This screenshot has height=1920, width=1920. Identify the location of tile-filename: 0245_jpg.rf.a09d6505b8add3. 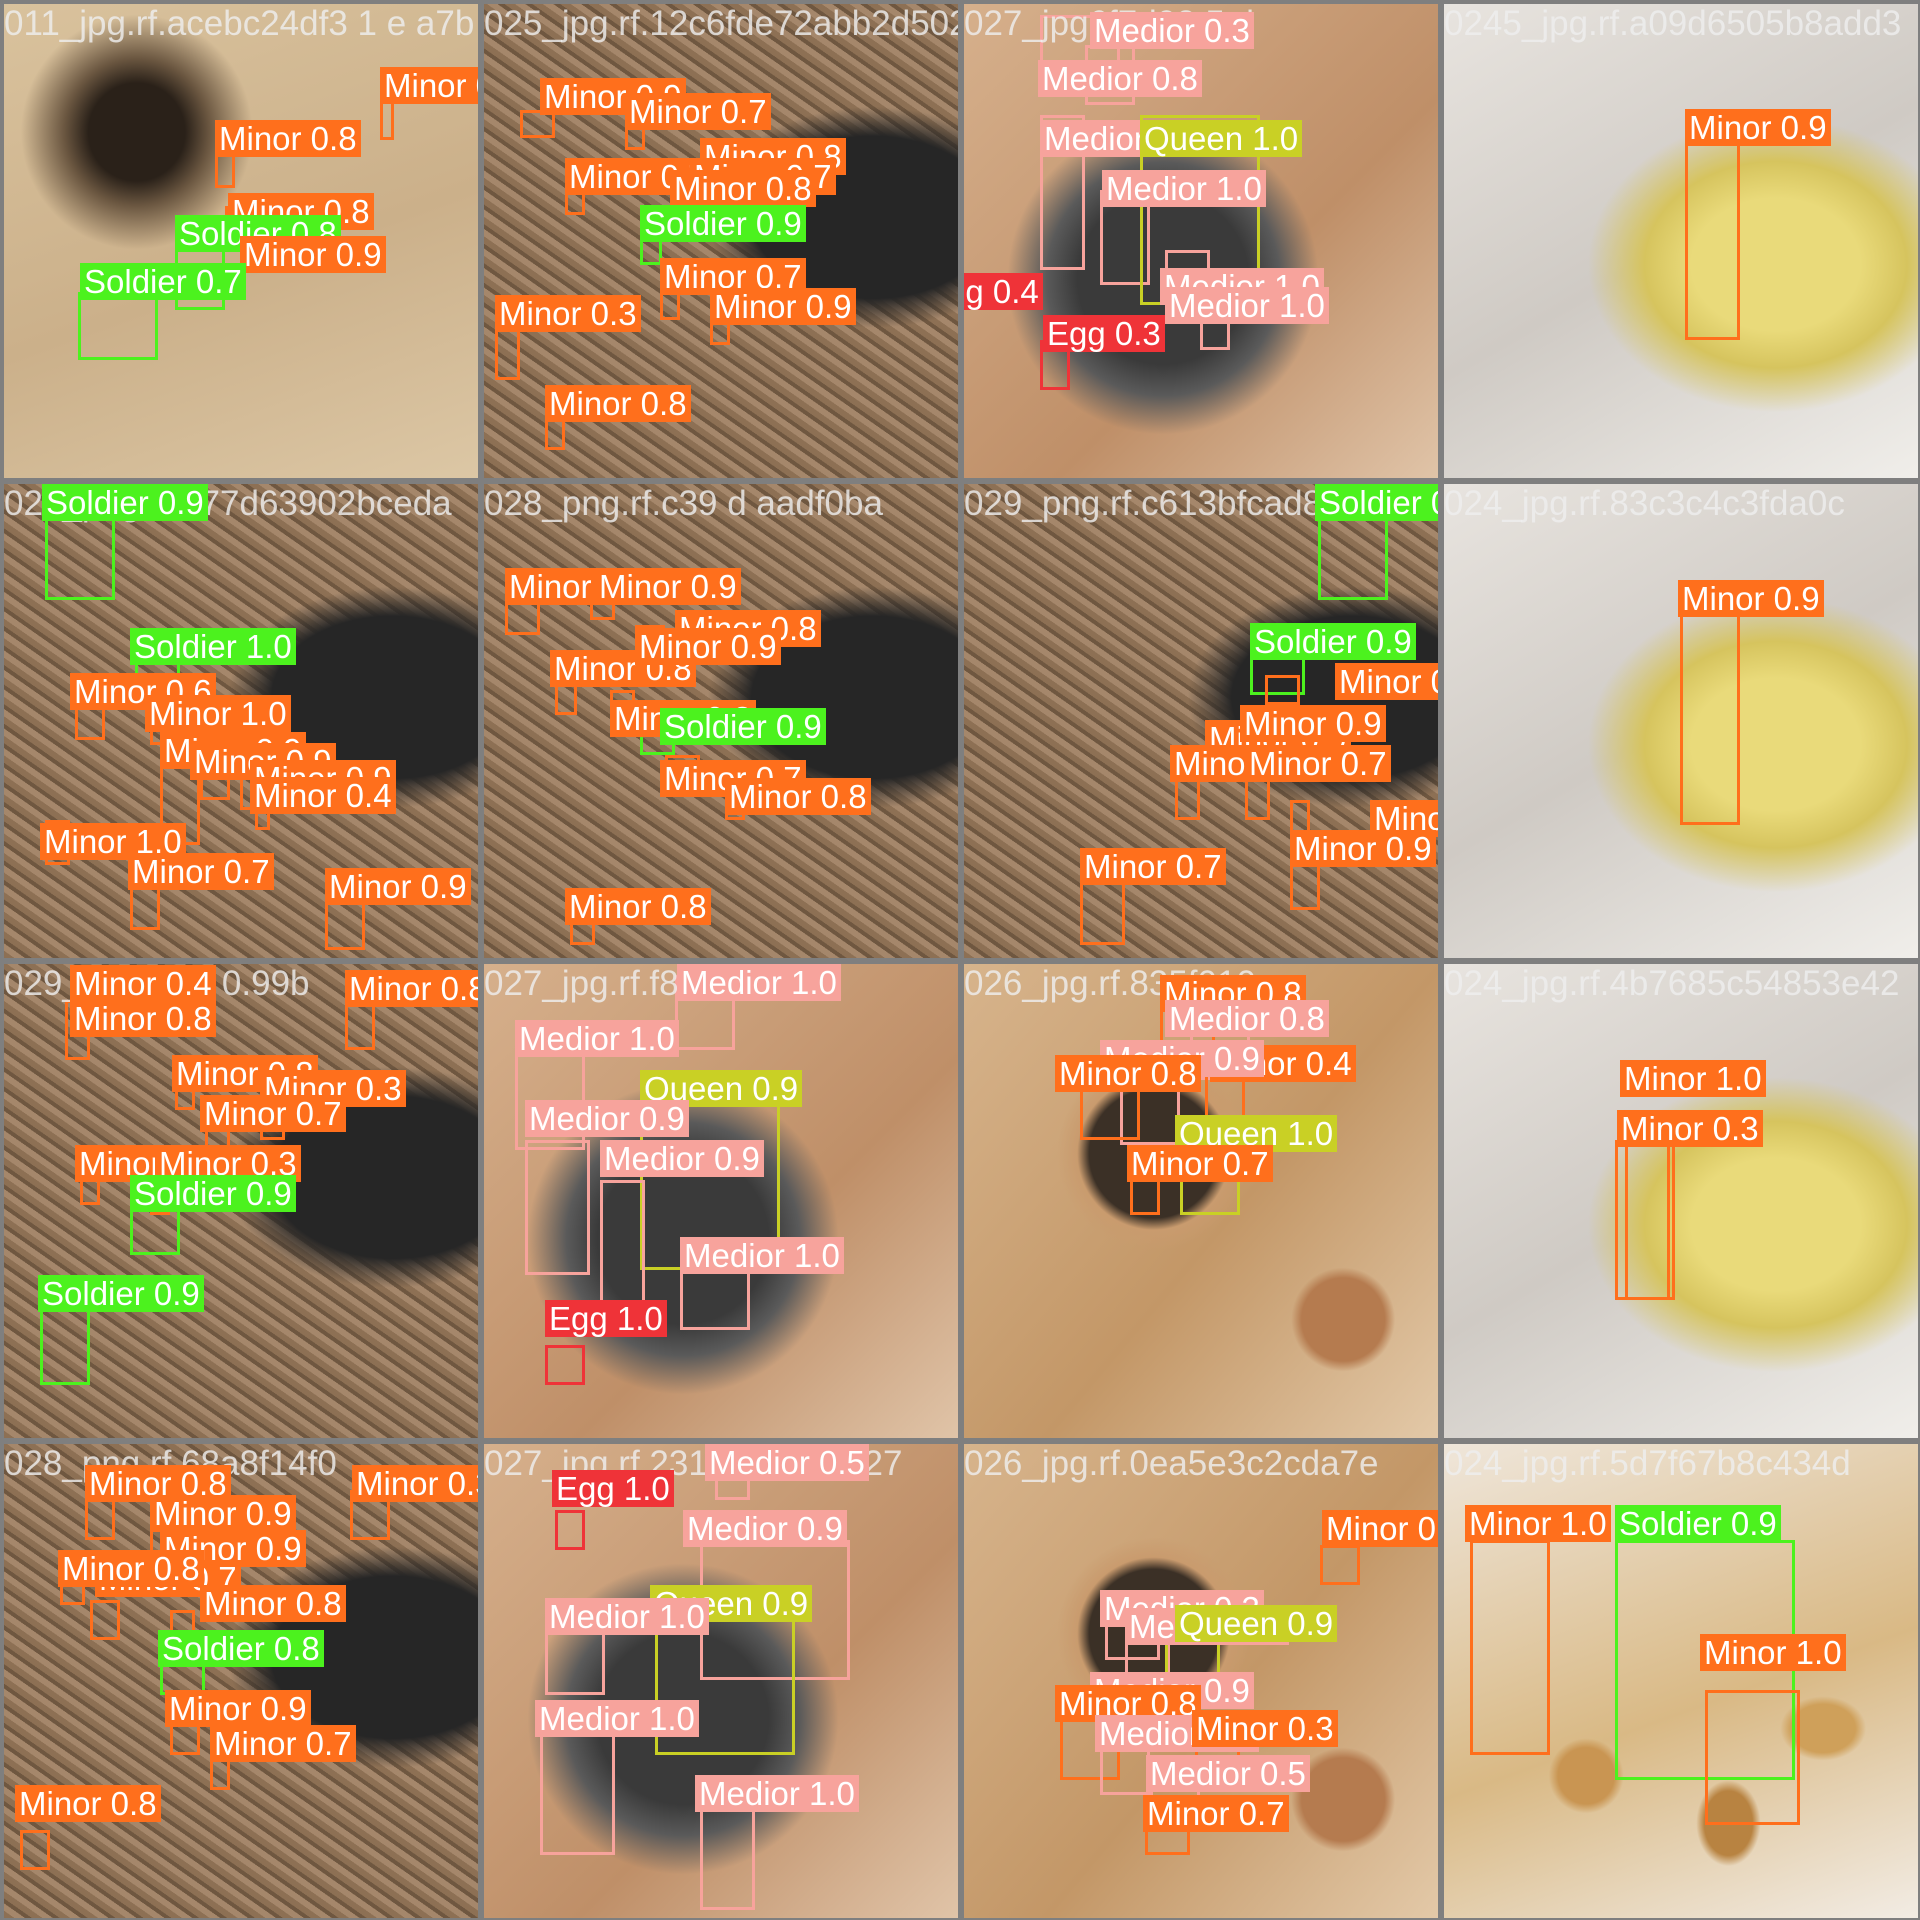
(1673, 23).